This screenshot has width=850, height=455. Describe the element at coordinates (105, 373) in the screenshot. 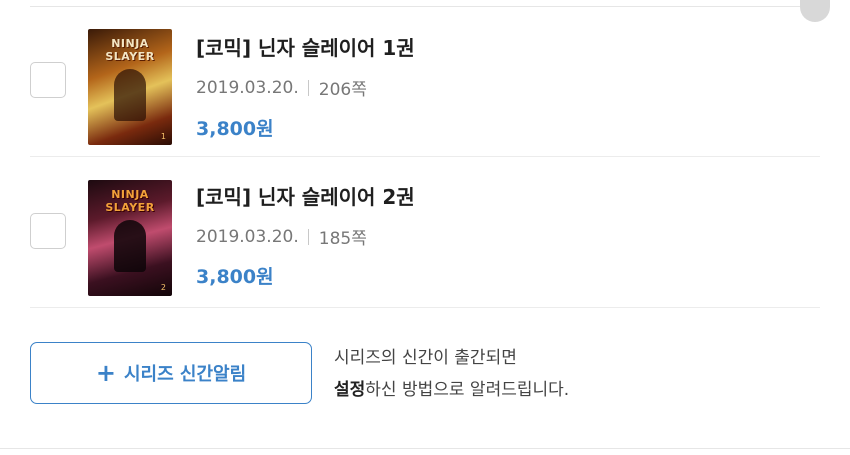

I see `plus-icon: +` at that location.